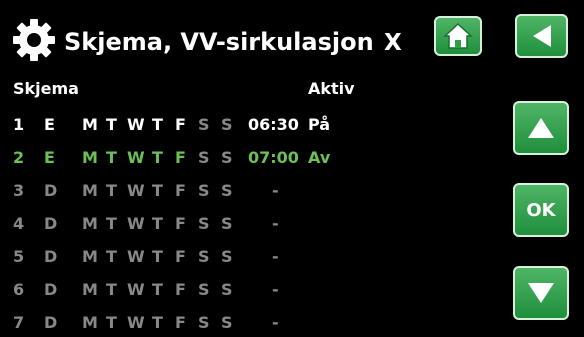 The height and width of the screenshot is (337, 584). I want to click on schedule-row-2: 2 E M T W T F S S 07:00 Av, so click(200, 160).